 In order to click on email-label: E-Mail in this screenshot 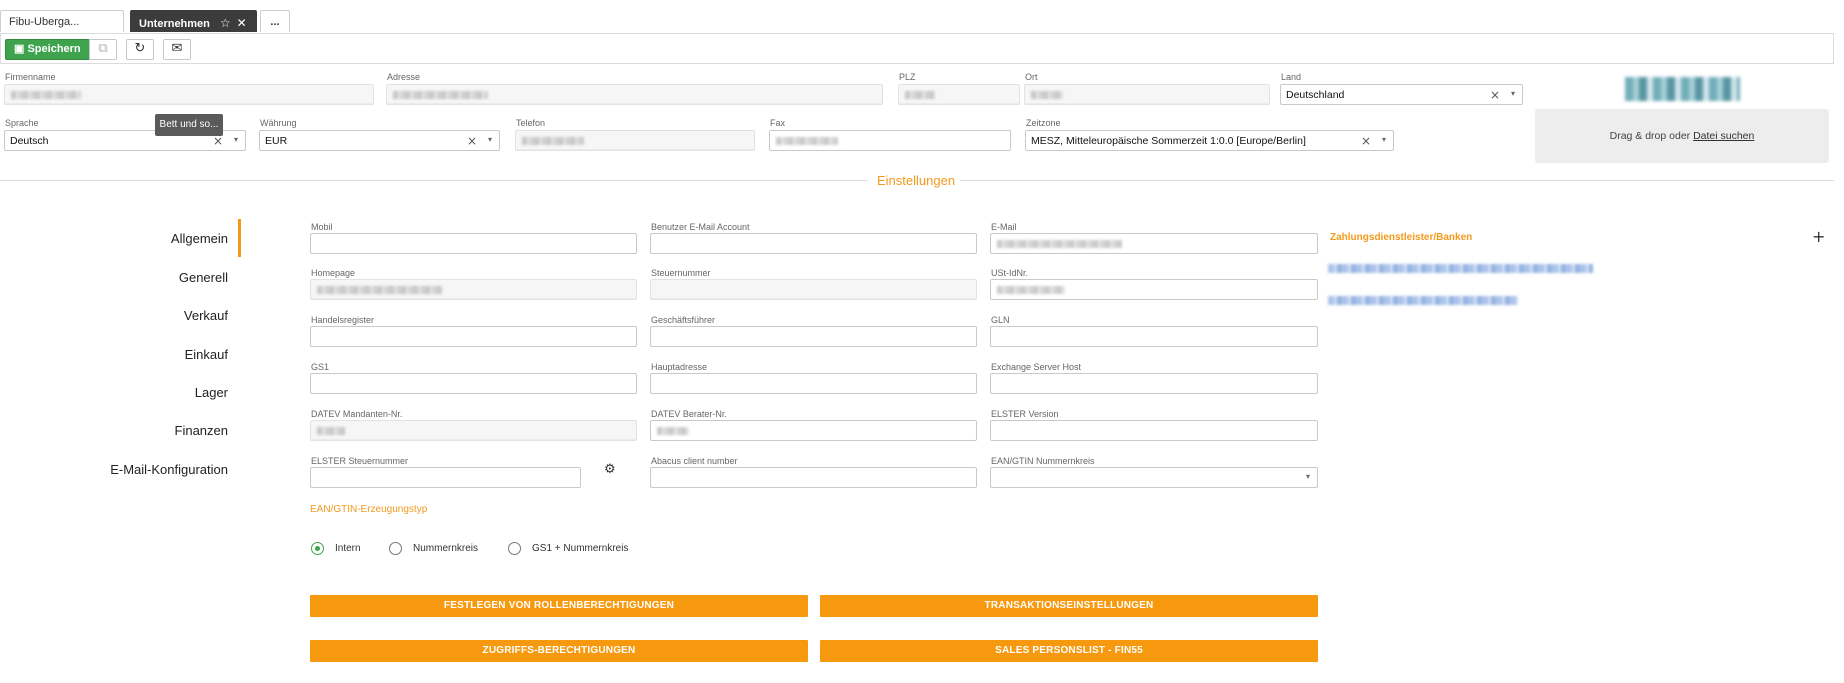, I will do `click(1004, 227)`.